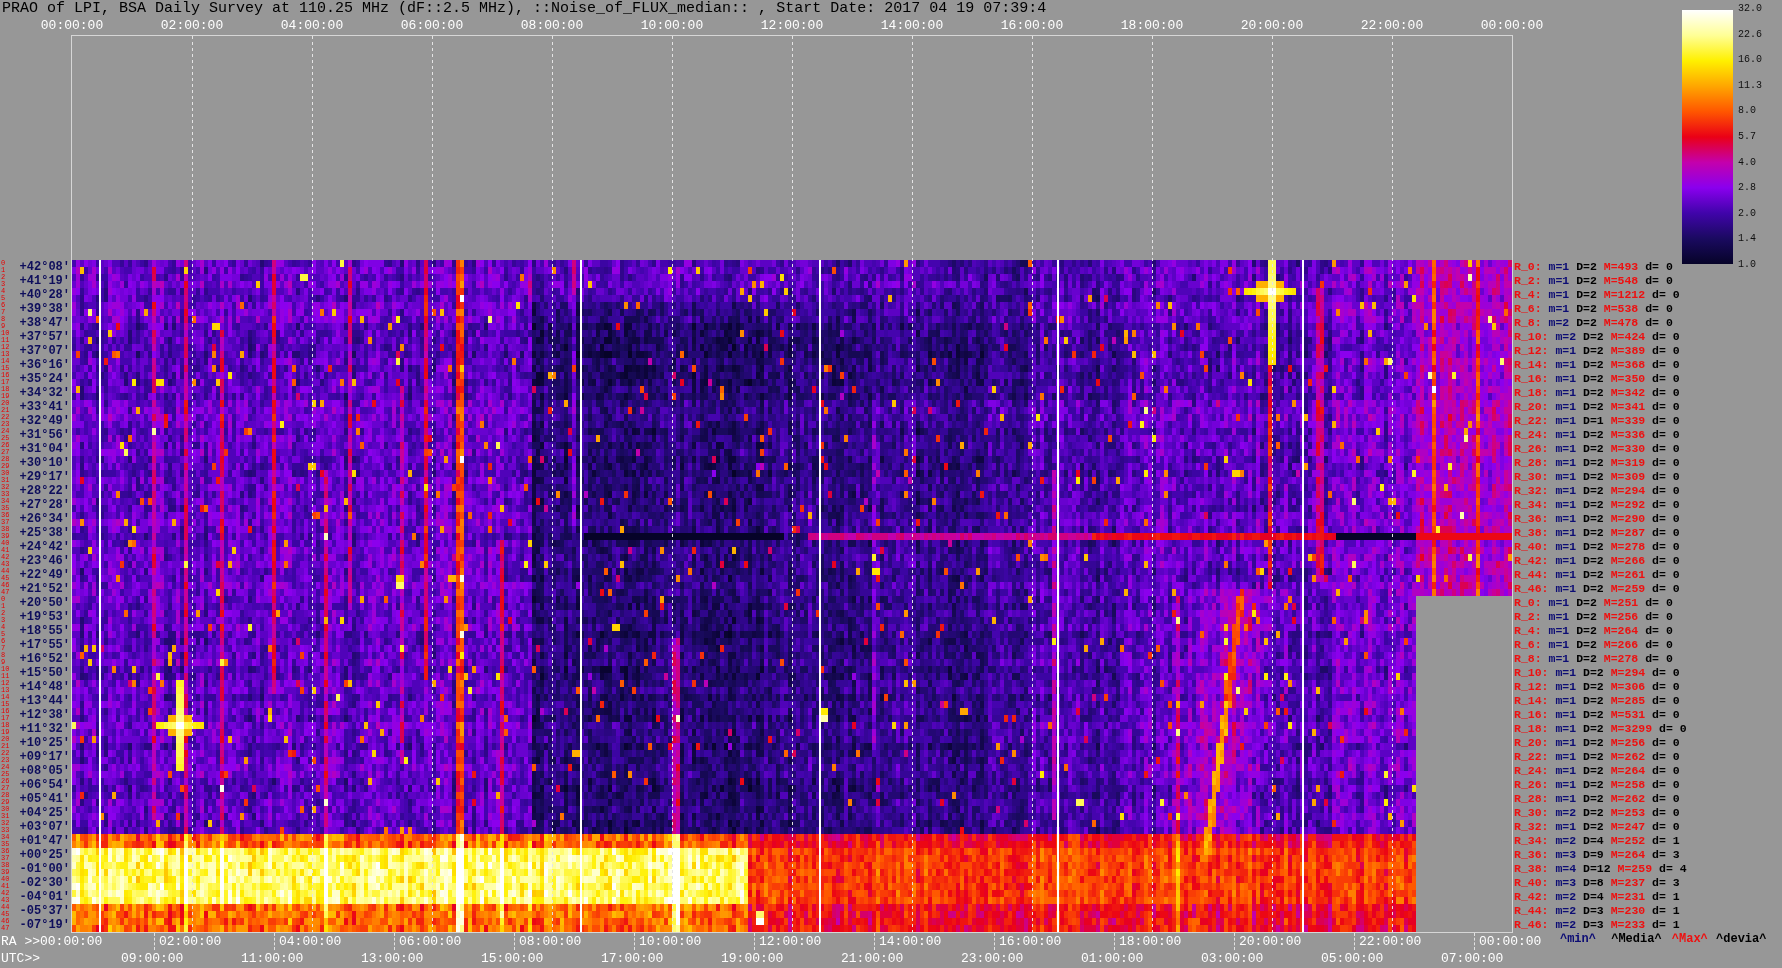 This screenshot has height=968, width=1782. I want to click on region-stats-line: R_28: m=1 D=2 M=319 d= 0, so click(1597, 463).